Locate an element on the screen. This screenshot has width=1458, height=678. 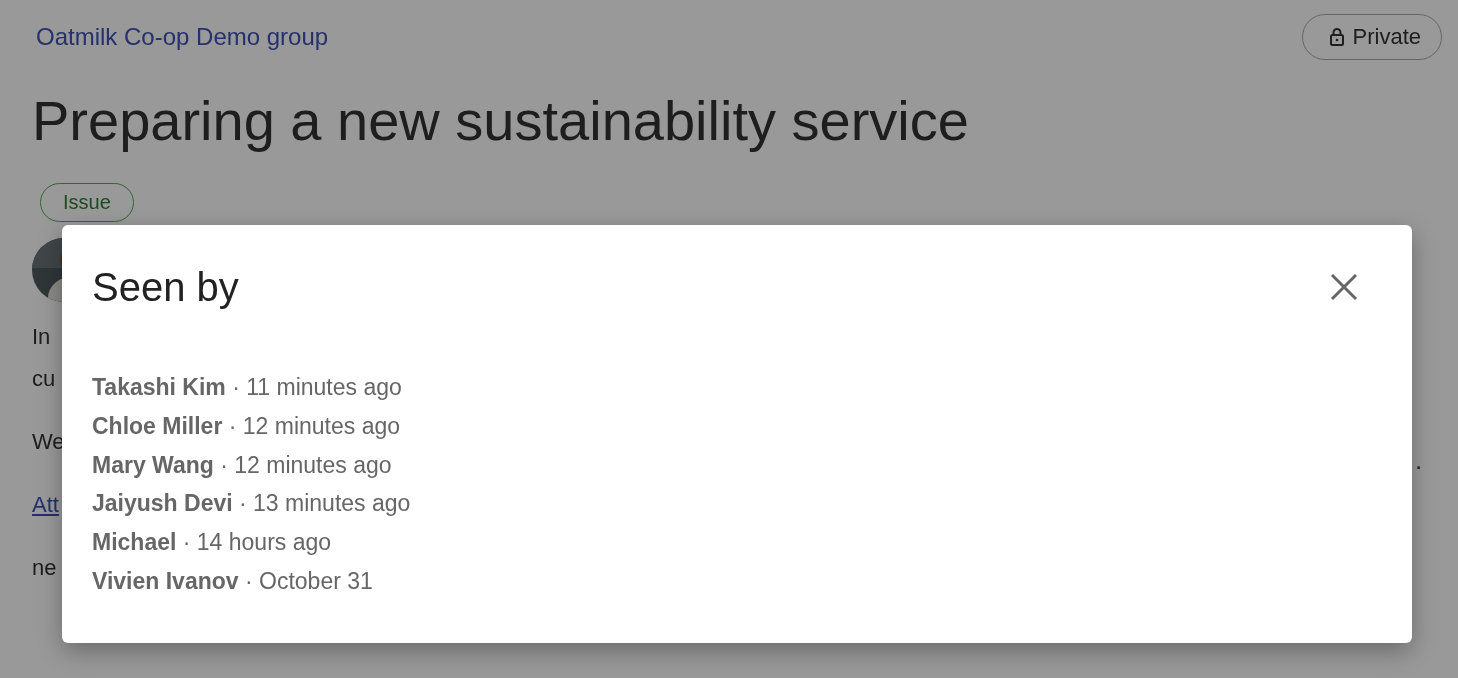
body-text: In is located at coordinates (41, 337).